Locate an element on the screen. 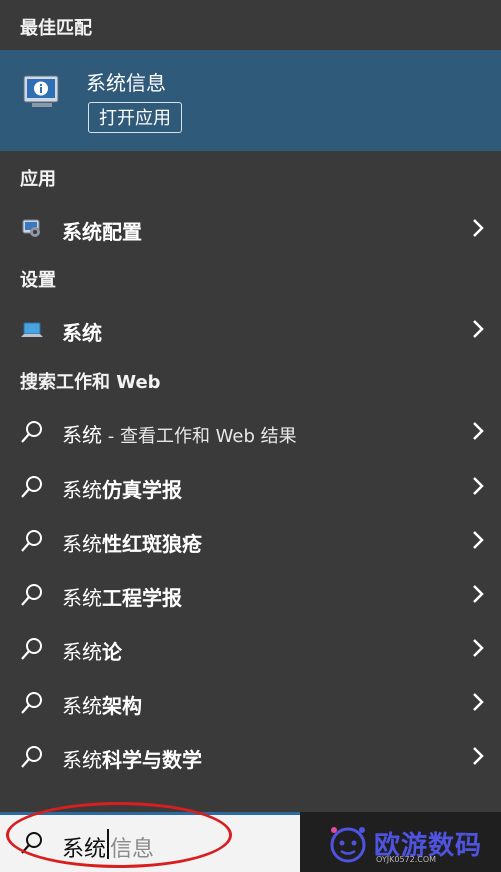 This screenshot has height=872, width=501. app-item-system-config: 系统配置 is located at coordinates (250, 229).